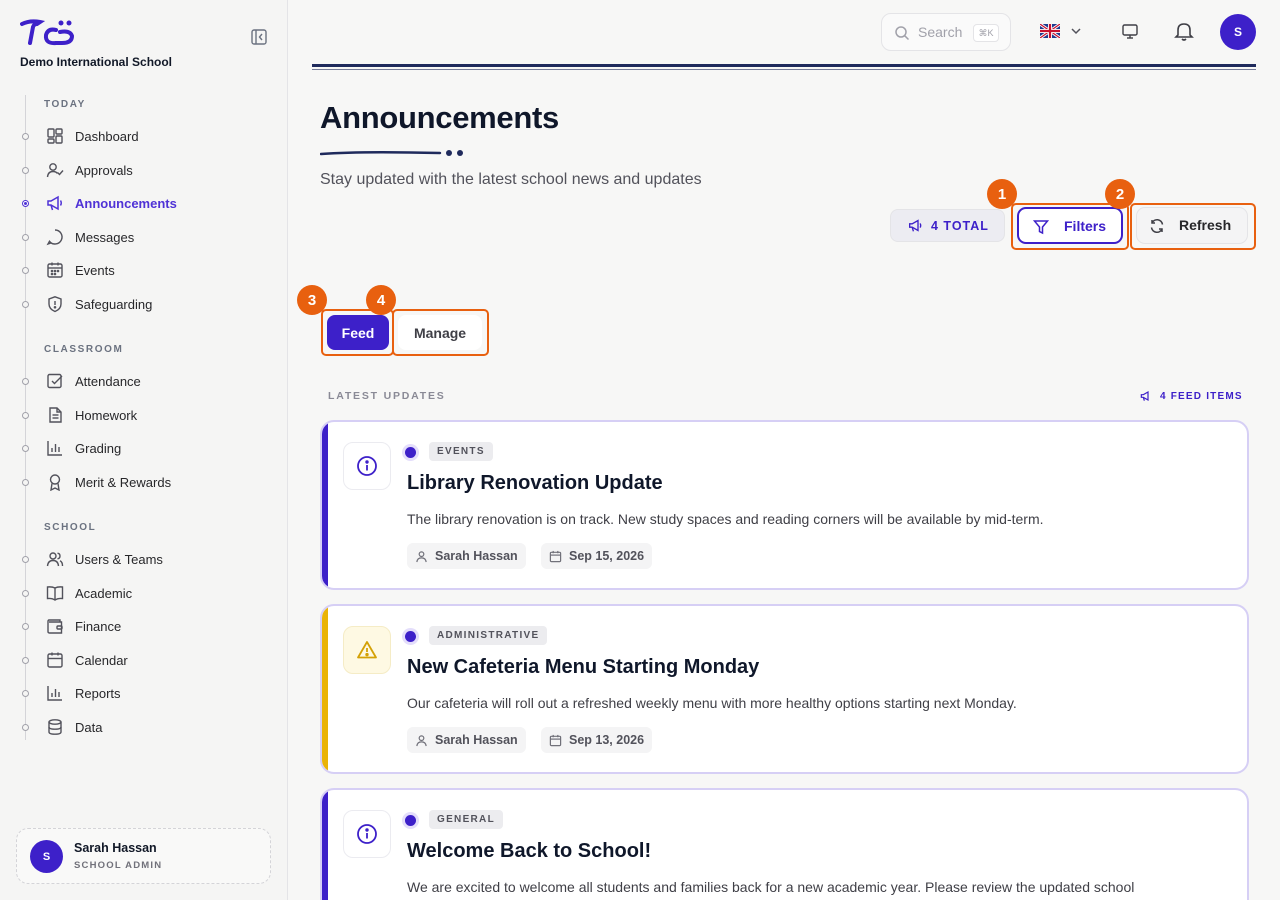 The image size is (1280, 900). I want to click on document-icon, so click(55, 415).